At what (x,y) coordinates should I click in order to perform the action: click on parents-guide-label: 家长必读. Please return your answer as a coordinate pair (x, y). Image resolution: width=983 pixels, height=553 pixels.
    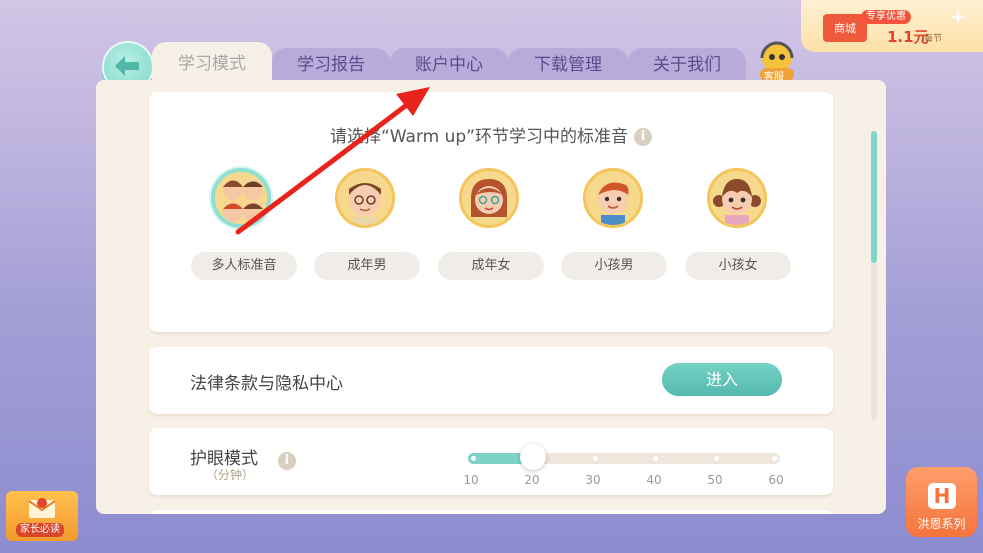
    Looking at the image, I should click on (40, 530).